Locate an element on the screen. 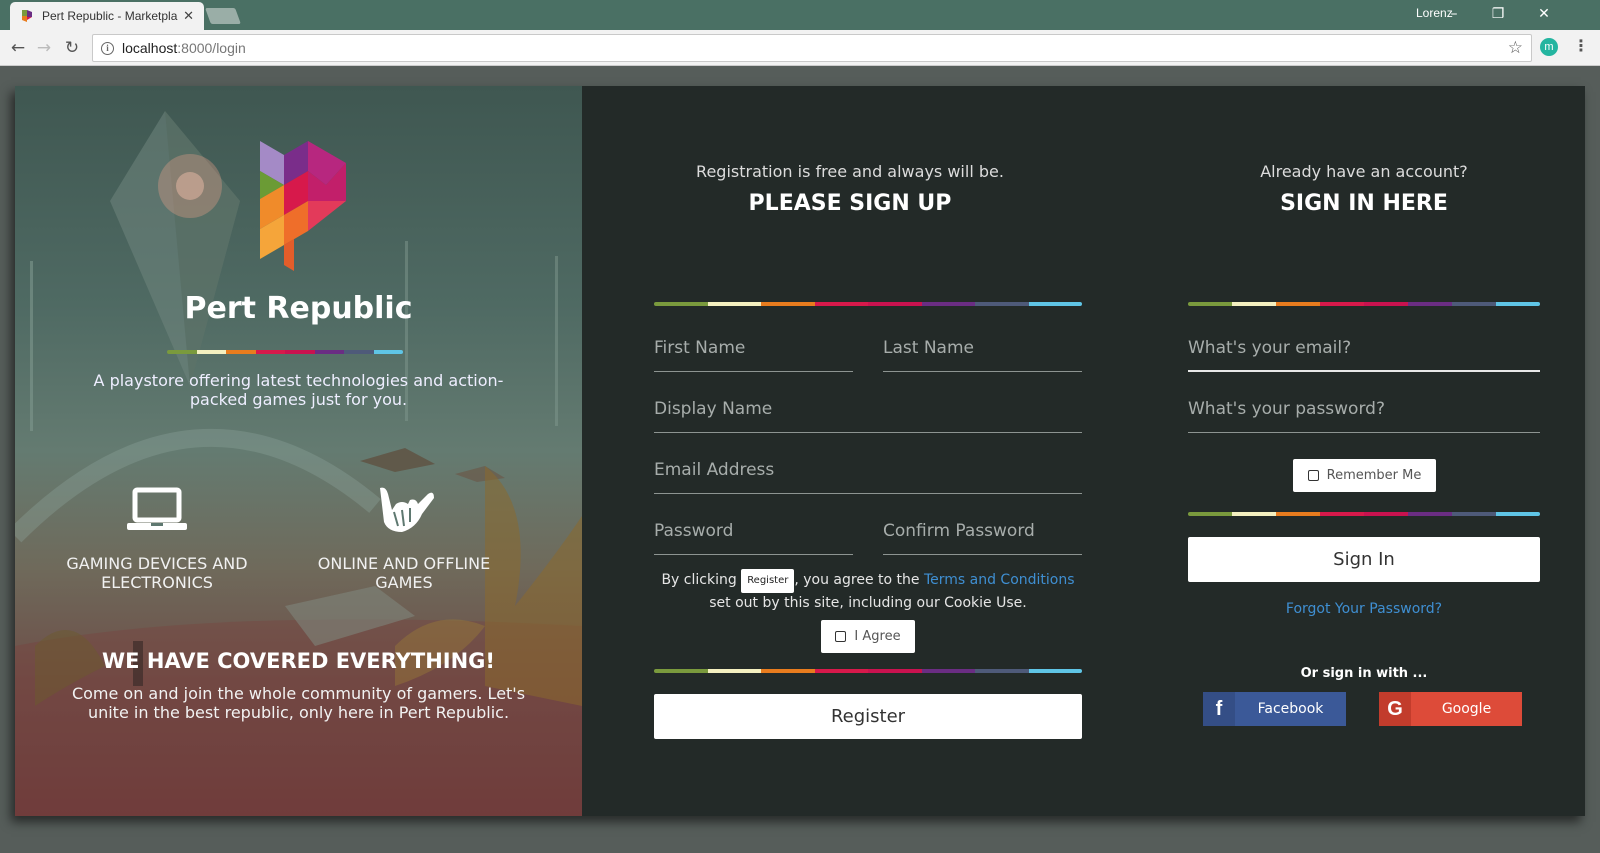 The image size is (1600, 853). forgot-password-link: Forgot Your Password? is located at coordinates (1364, 609).